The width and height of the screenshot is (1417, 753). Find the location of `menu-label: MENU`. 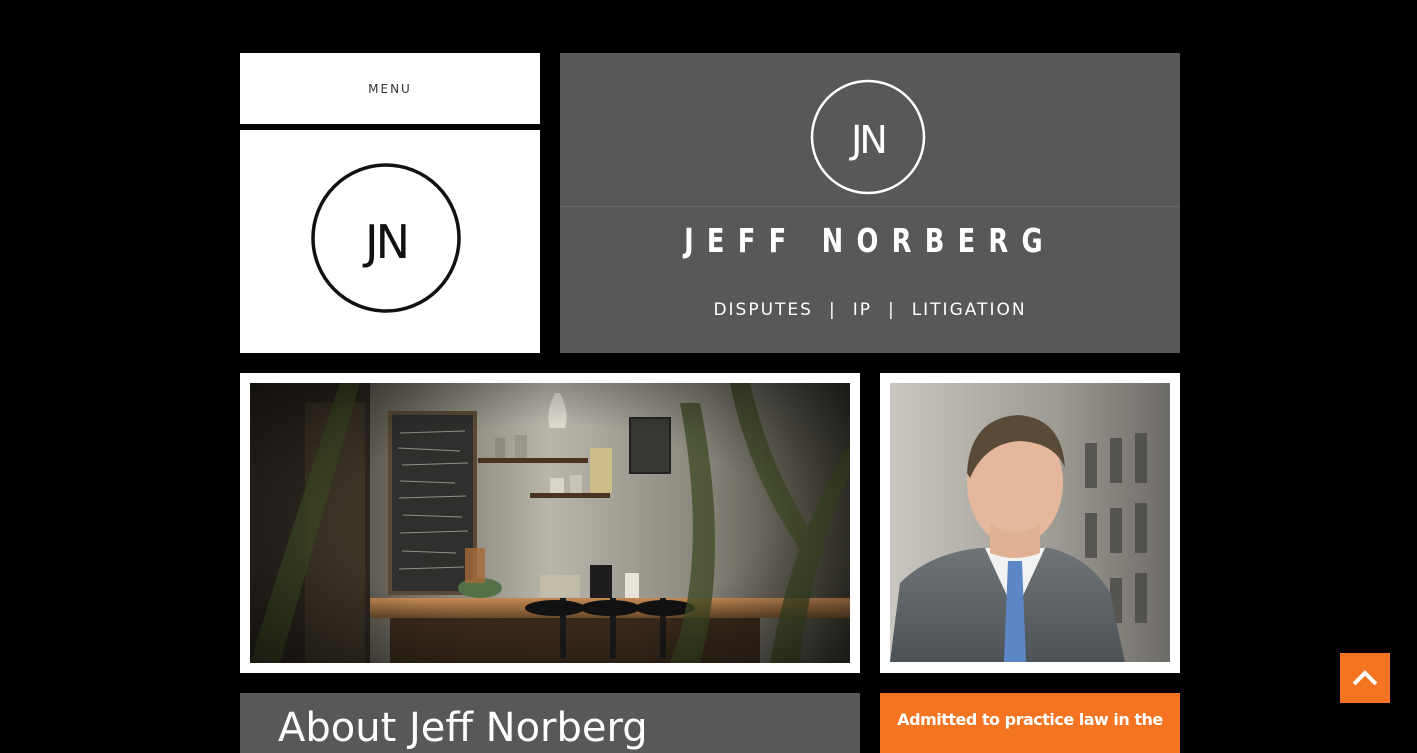

menu-label: MENU is located at coordinates (390, 88).